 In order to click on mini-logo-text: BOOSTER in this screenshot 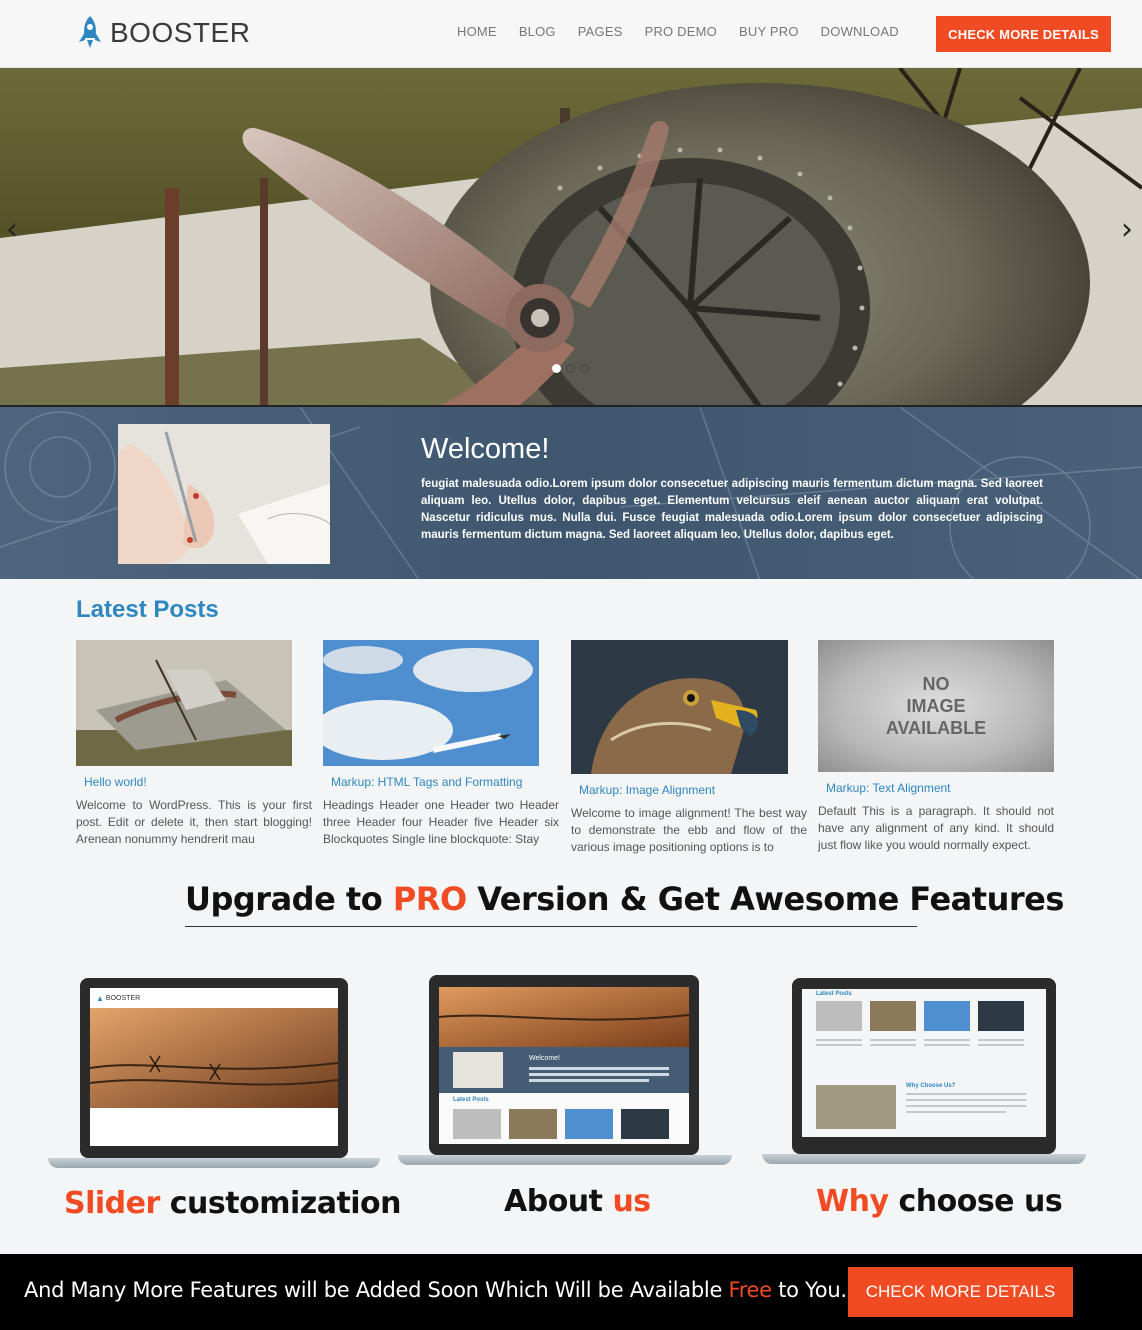, I will do `click(123, 998)`.